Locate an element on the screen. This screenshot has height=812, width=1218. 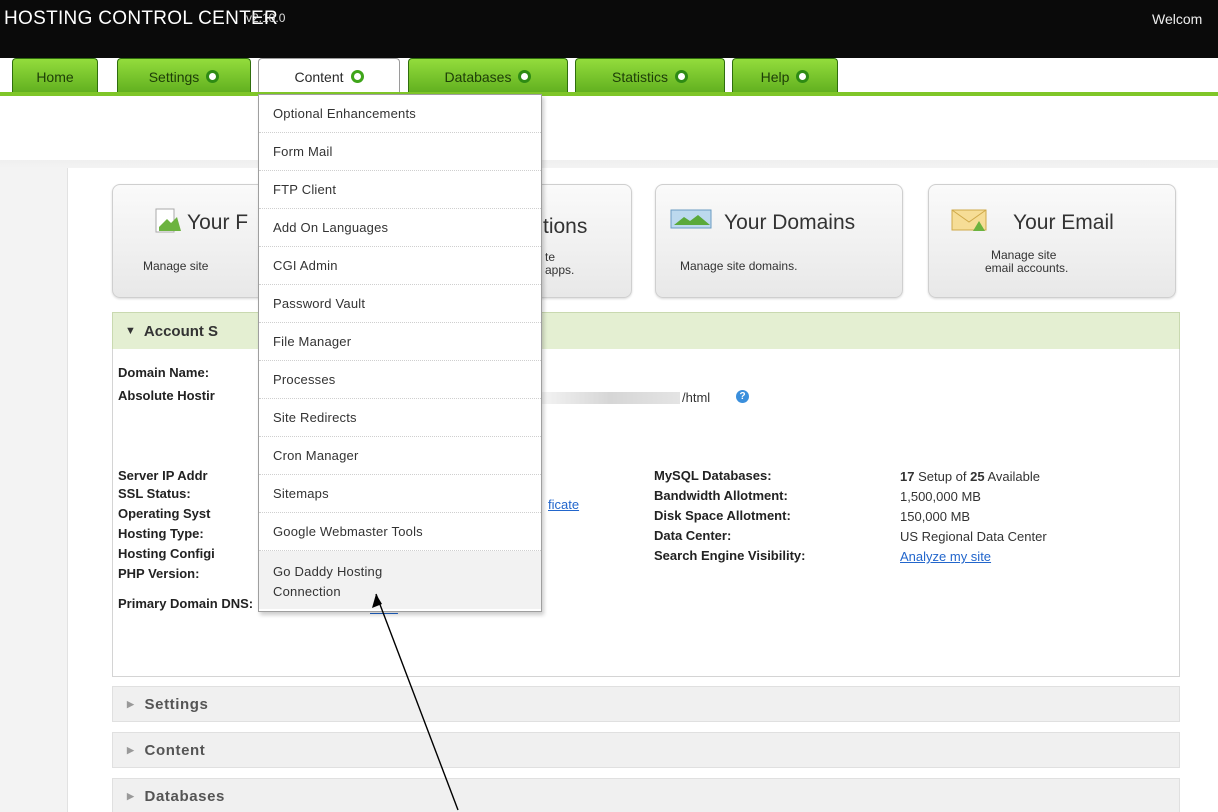
section-settings: ▶ Settings is located at coordinates (646, 704).